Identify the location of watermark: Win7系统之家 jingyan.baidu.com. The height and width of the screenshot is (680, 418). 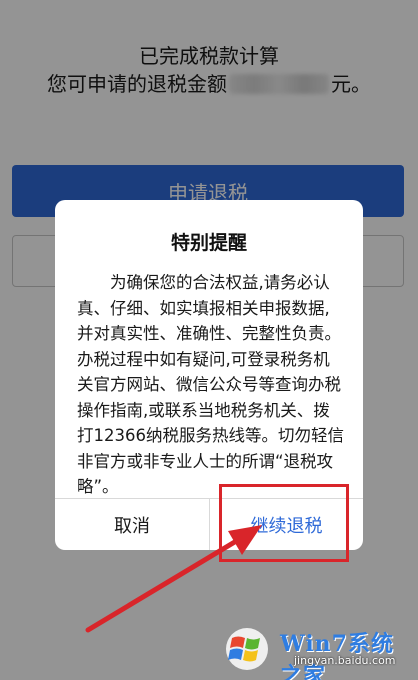
(319, 646).